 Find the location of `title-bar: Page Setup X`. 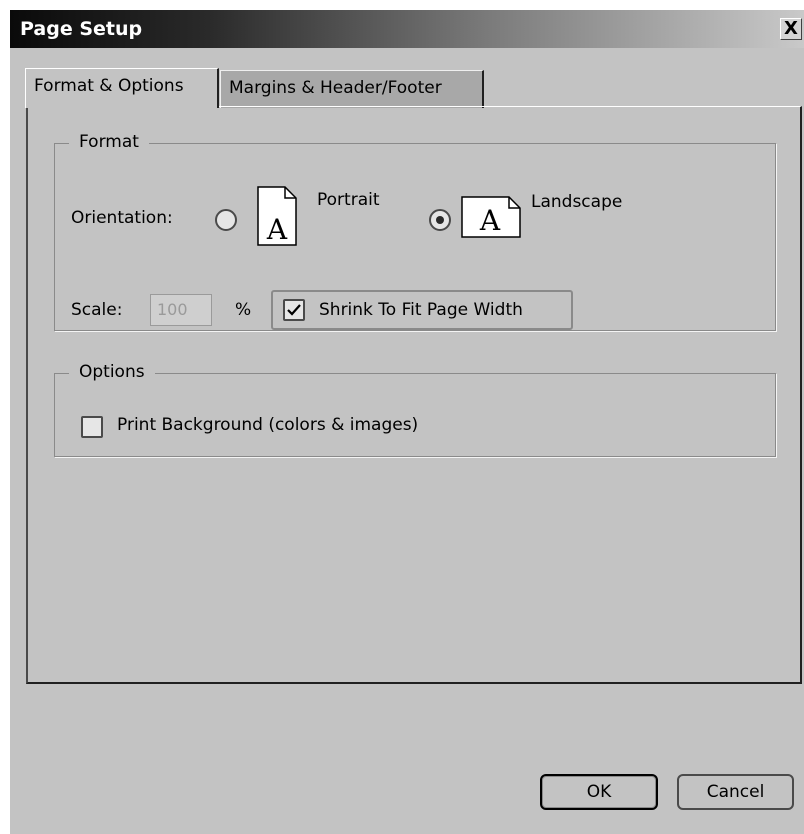

title-bar: Page Setup X is located at coordinates (407, 29).